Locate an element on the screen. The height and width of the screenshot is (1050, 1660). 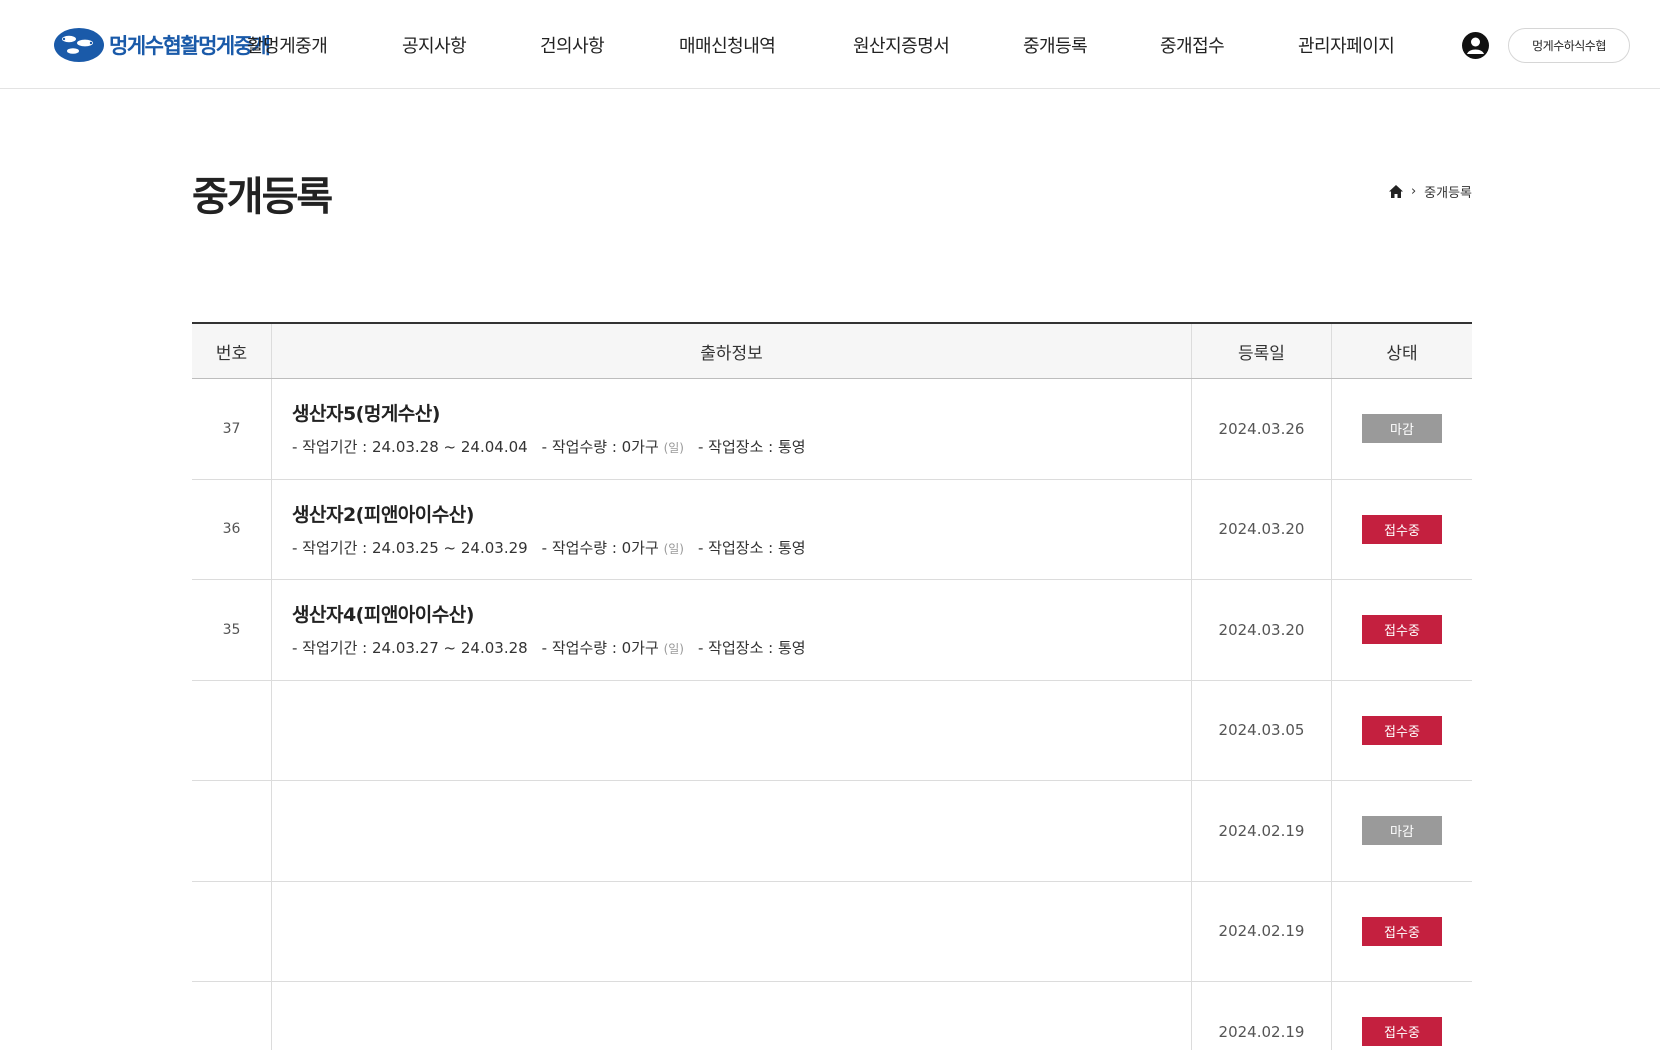
row-work-period: - 작업기간 : 24.03.27 ~ 24.03.28 is located at coordinates (410, 648).